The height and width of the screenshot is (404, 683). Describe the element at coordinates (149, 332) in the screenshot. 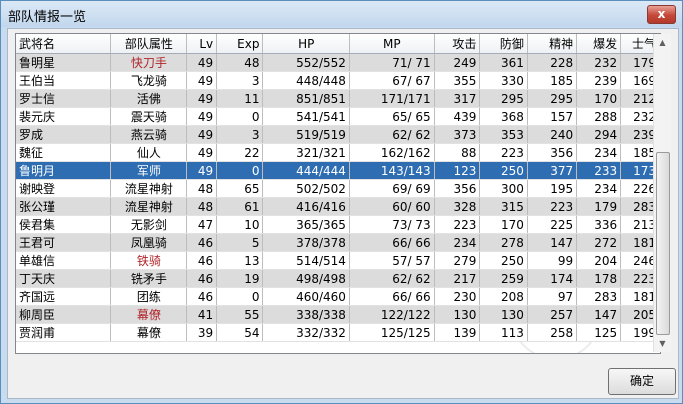

I see `table-cell: 幕僚` at that location.